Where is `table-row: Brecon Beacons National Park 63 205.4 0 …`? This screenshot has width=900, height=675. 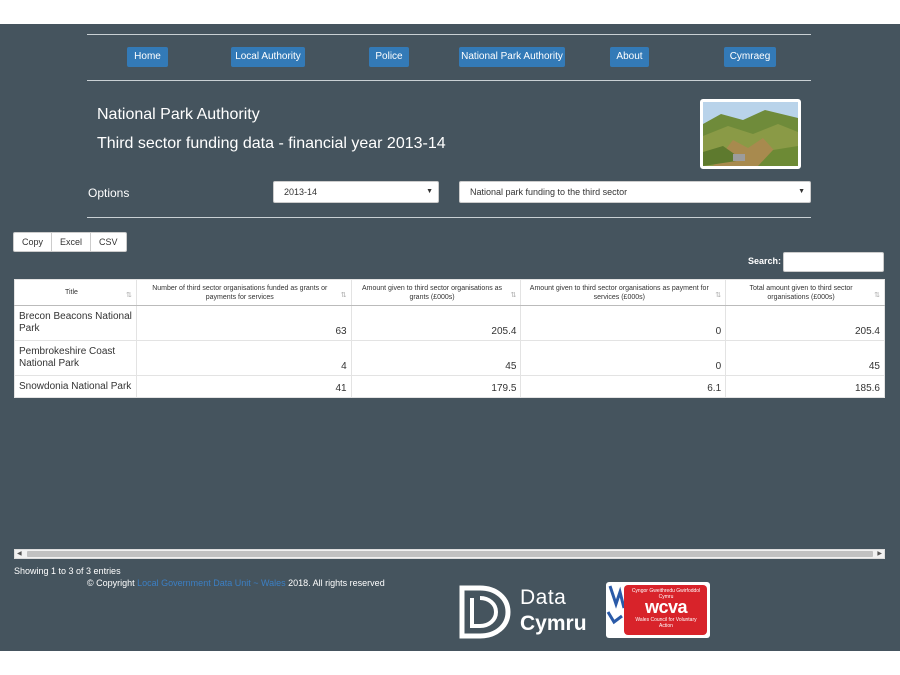
table-row: Brecon Beacons National Park 63 205.4 0 … is located at coordinates (449, 323).